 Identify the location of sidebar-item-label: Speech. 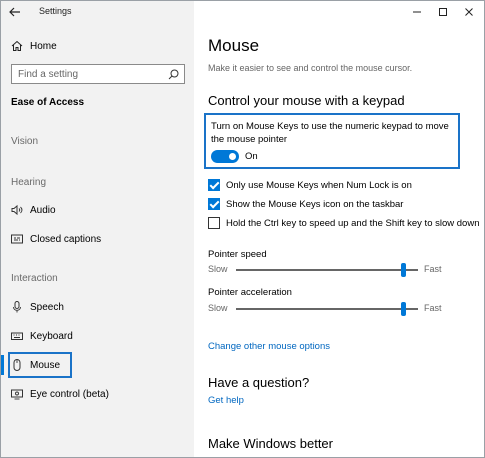
(47, 307).